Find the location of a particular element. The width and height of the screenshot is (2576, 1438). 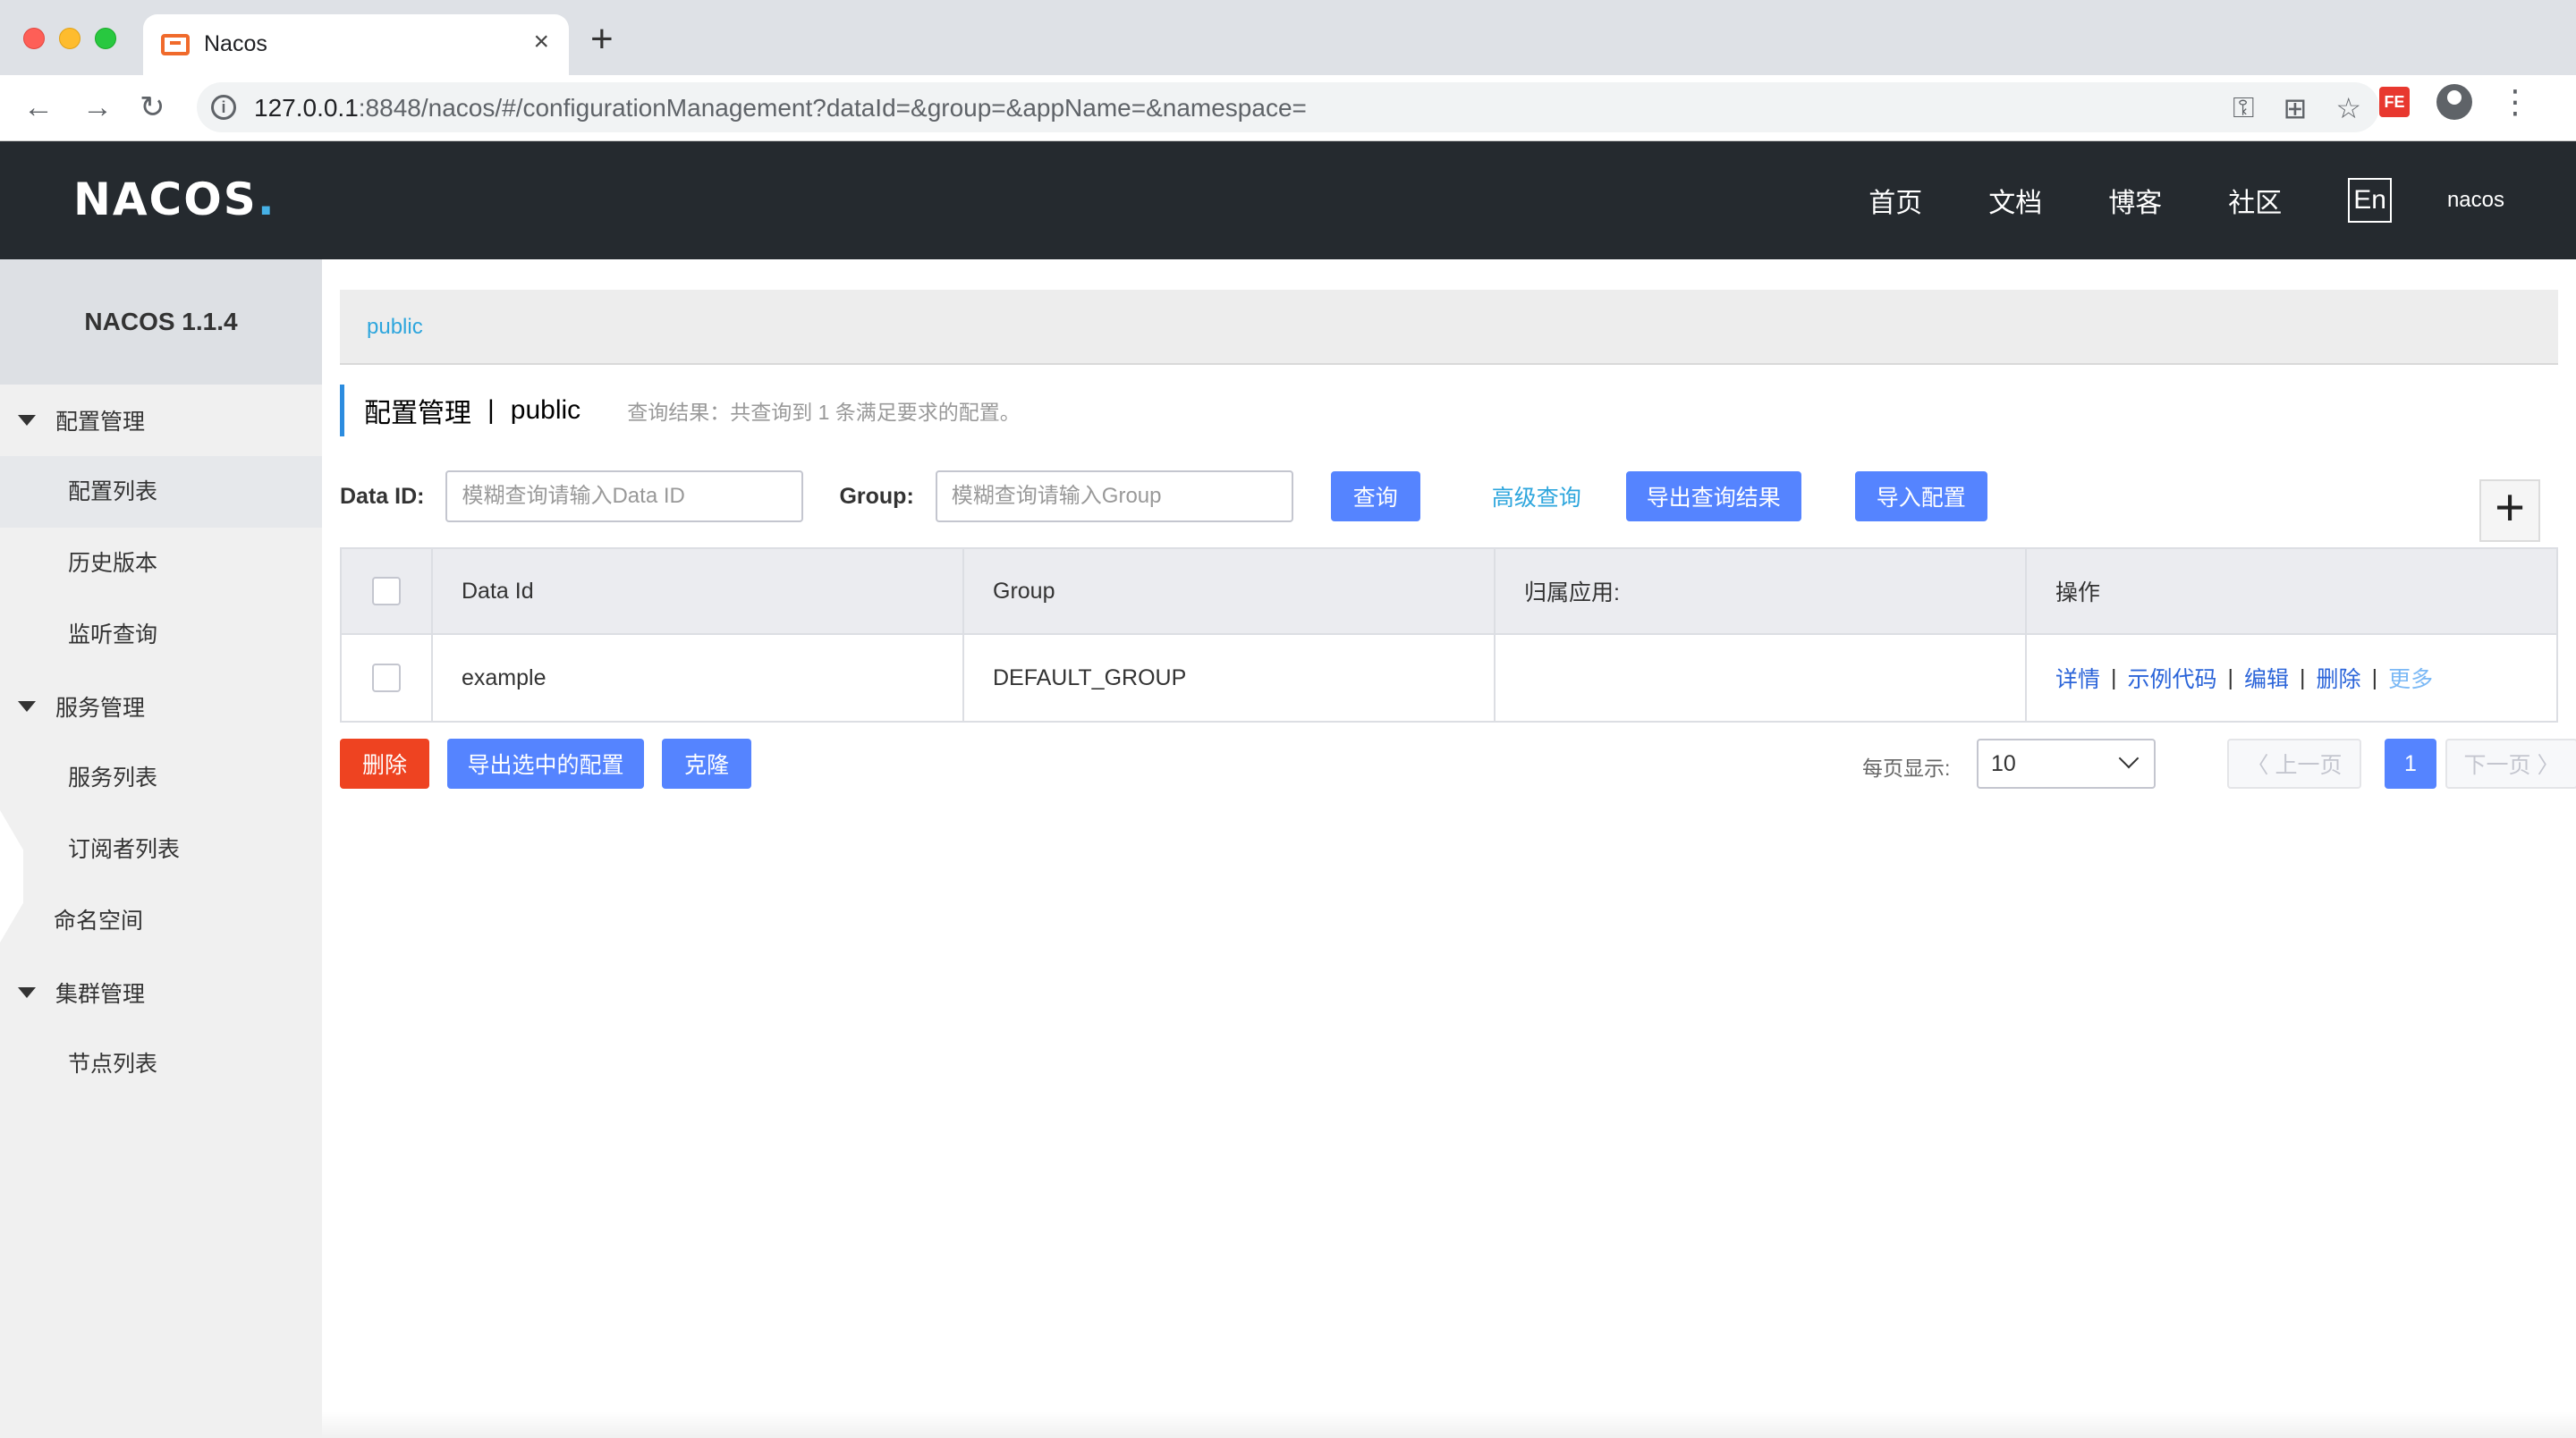

app-header: NACOS. 首页 文档 博客 社区 En nacos is located at coordinates (1288, 200).